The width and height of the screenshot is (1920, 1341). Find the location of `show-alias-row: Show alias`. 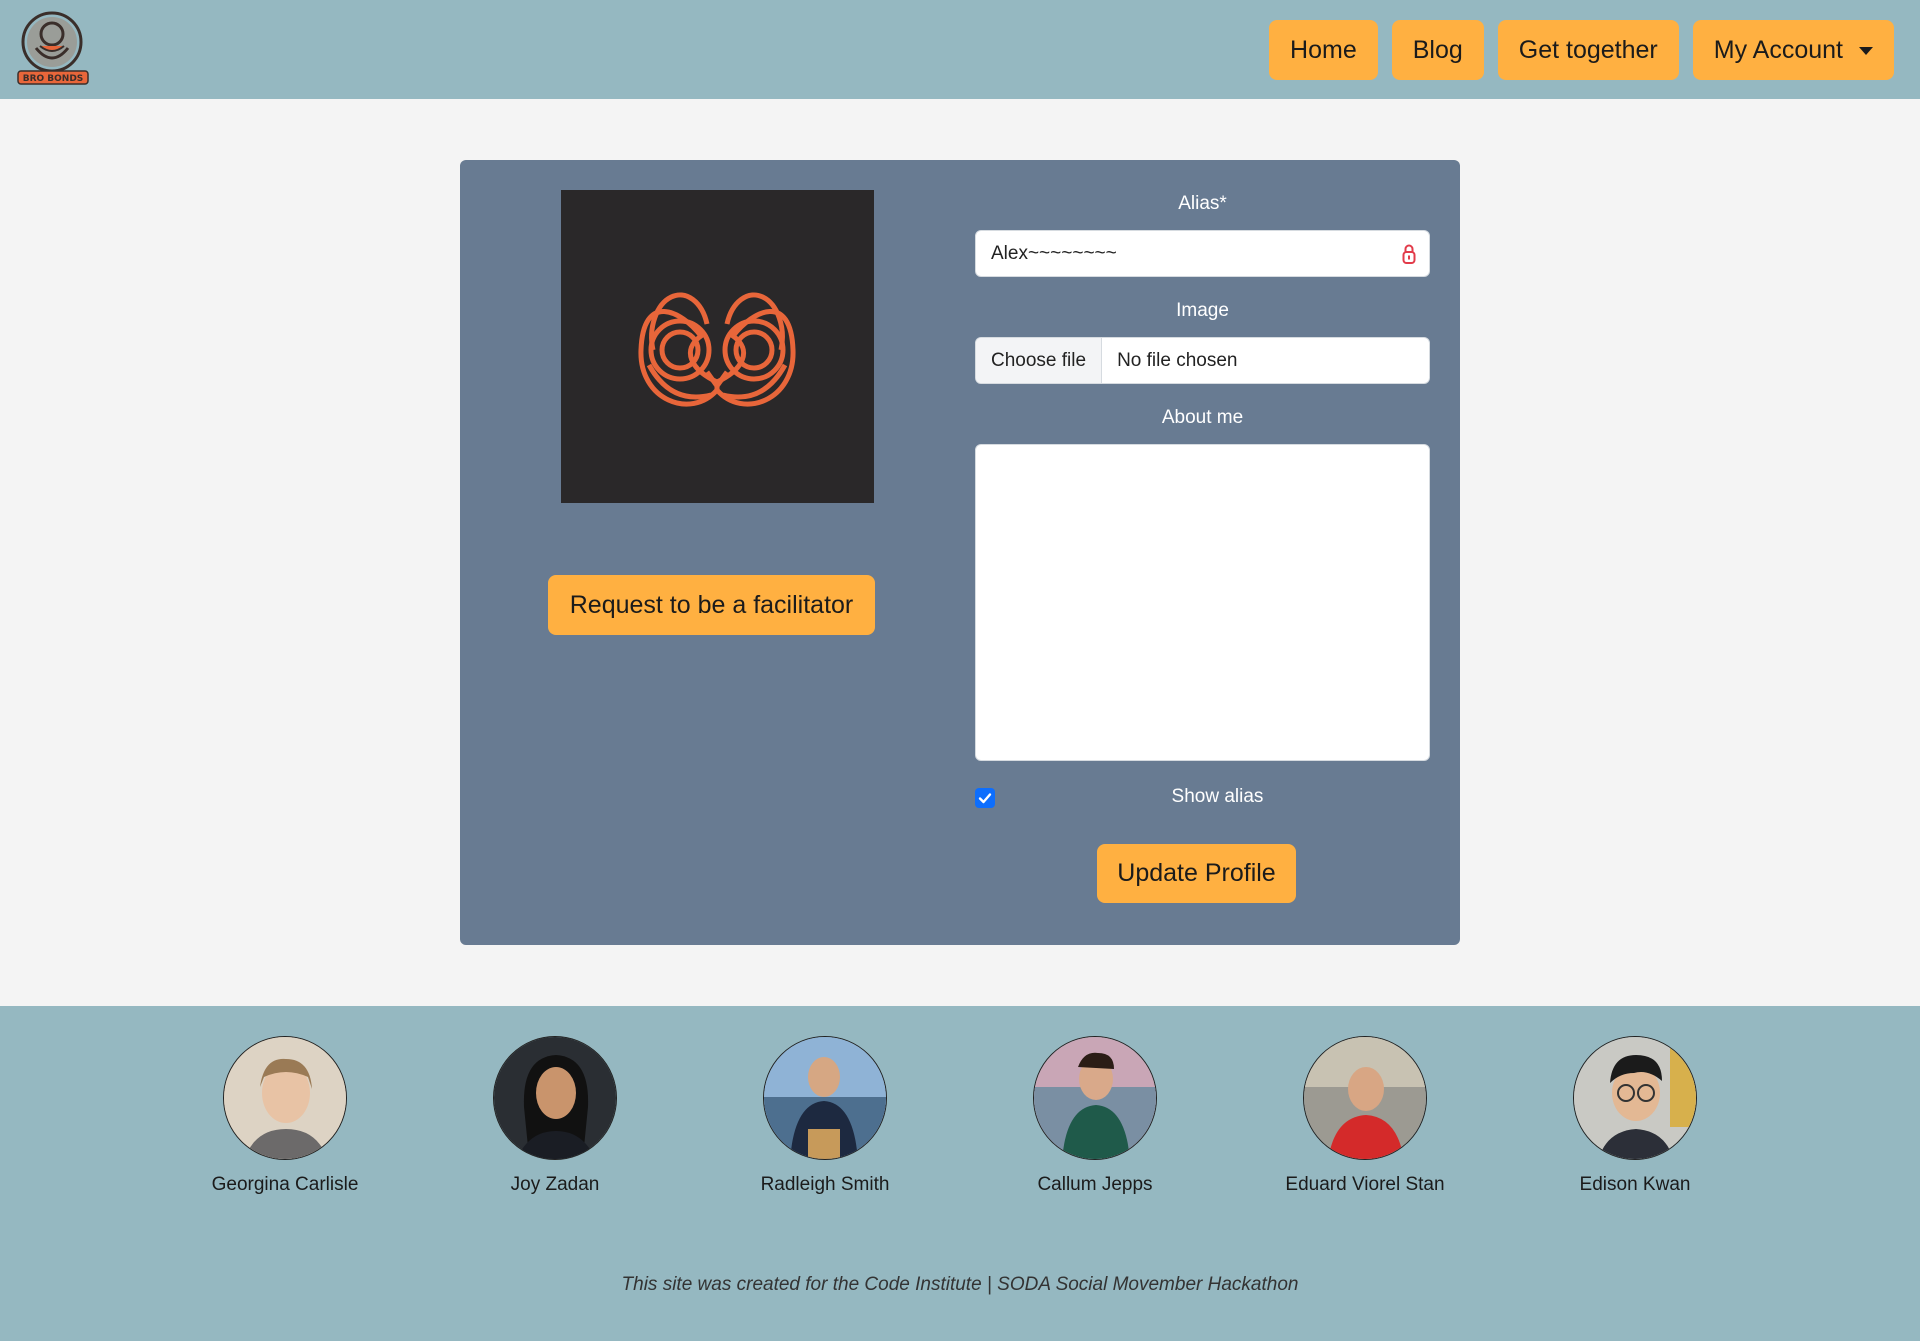

show-alias-row: Show alias is located at coordinates (1202, 798).